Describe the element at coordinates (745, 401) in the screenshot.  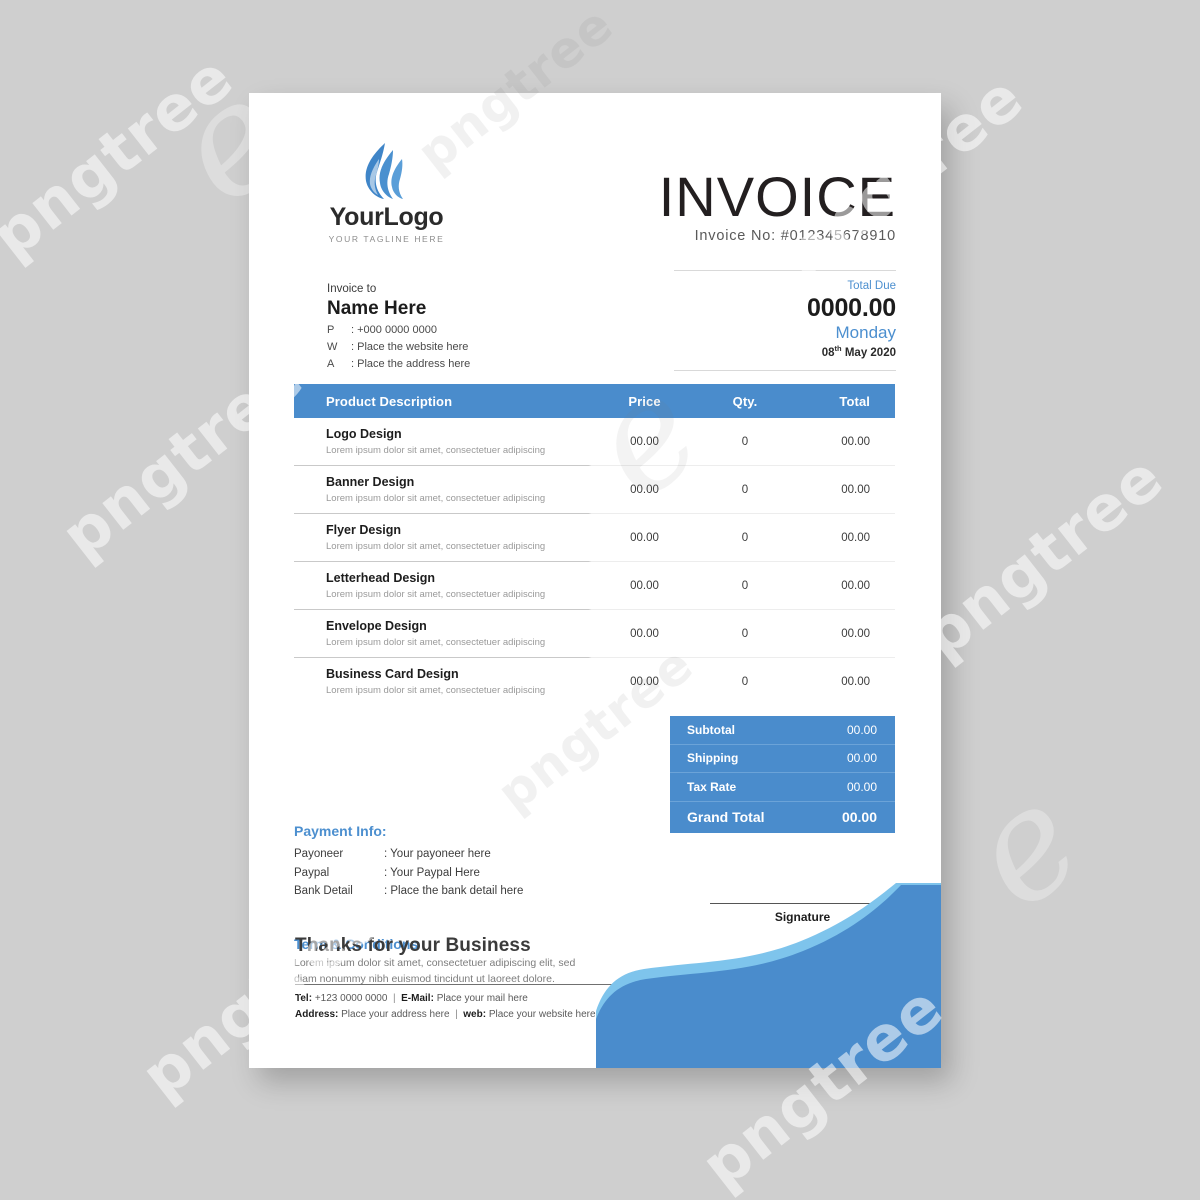
I see `column-header-qty: Qty.` at that location.